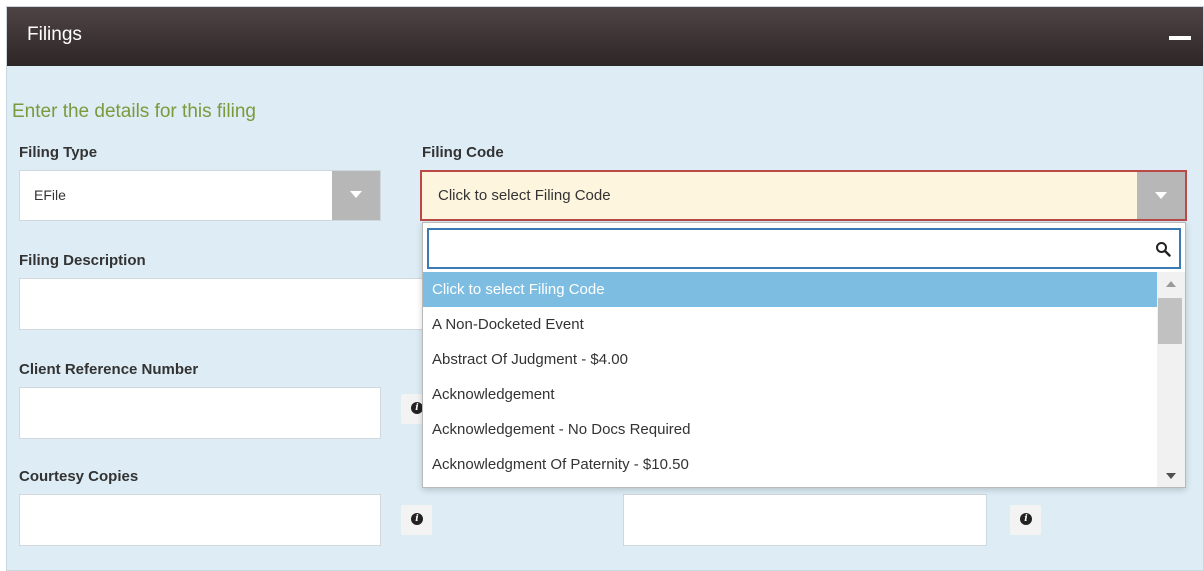 Image resolution: width=1204 pixels, height=571 pixels. I want to click on scroll-down-arrow-icon, so click(1171, 476).